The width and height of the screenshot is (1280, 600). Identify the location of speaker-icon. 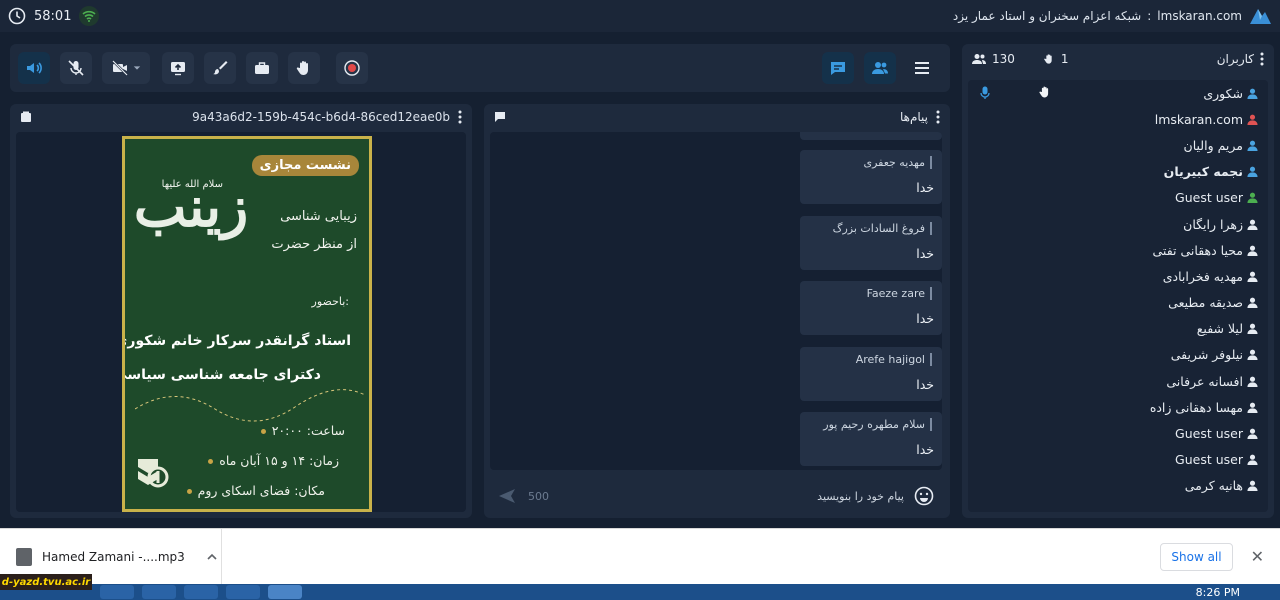
(34, 68).